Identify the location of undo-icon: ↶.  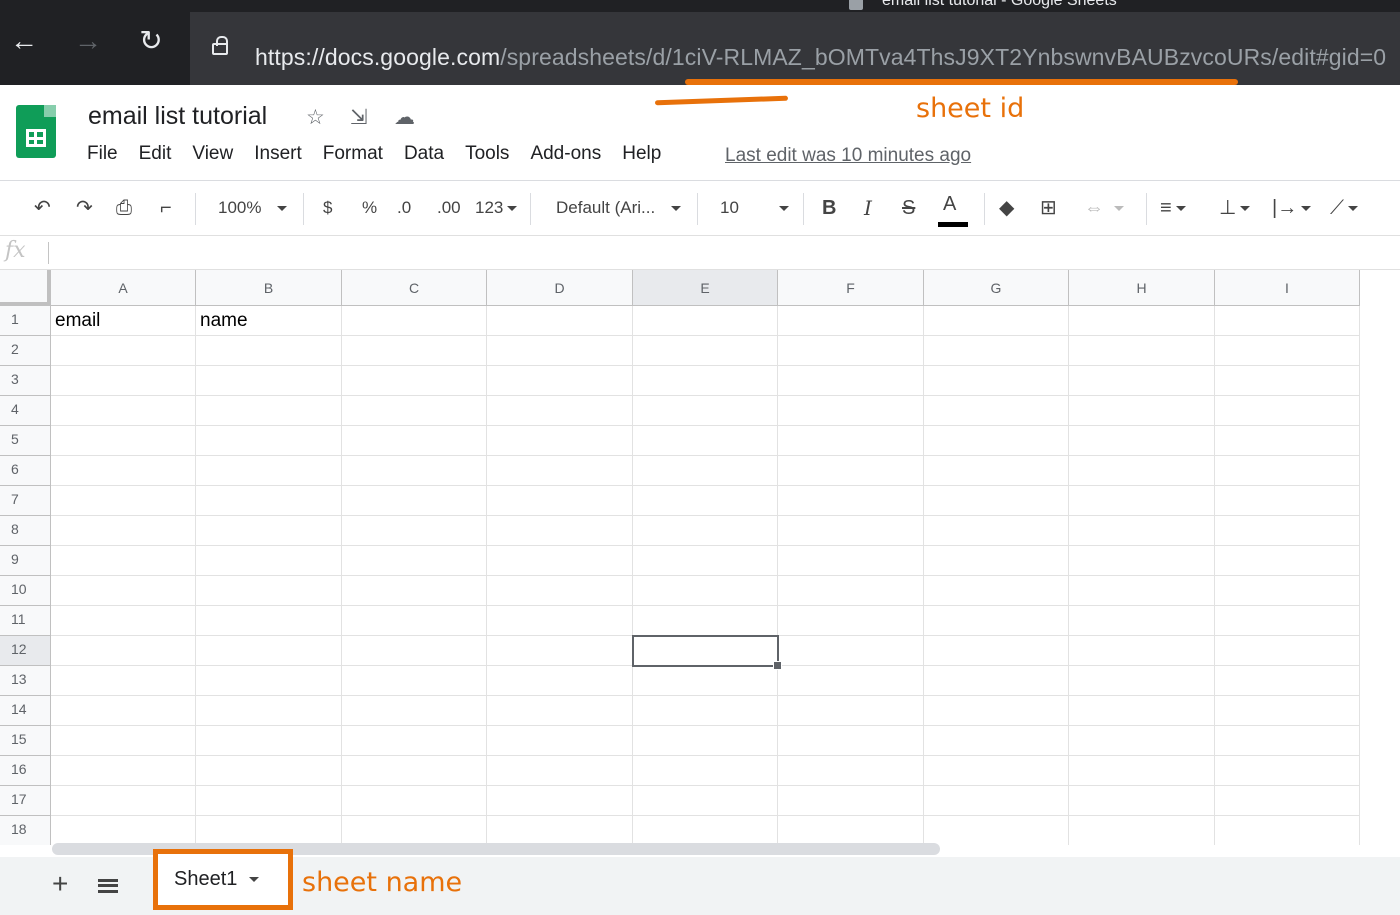
(42, 208).